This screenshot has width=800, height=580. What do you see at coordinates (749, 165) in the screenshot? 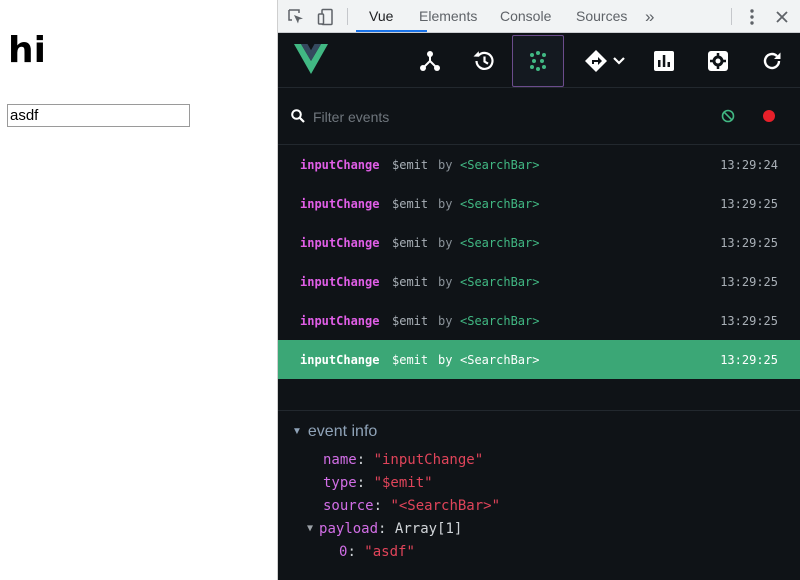
I see `event-time: 13:29:24` at bounding box center [749, 165].